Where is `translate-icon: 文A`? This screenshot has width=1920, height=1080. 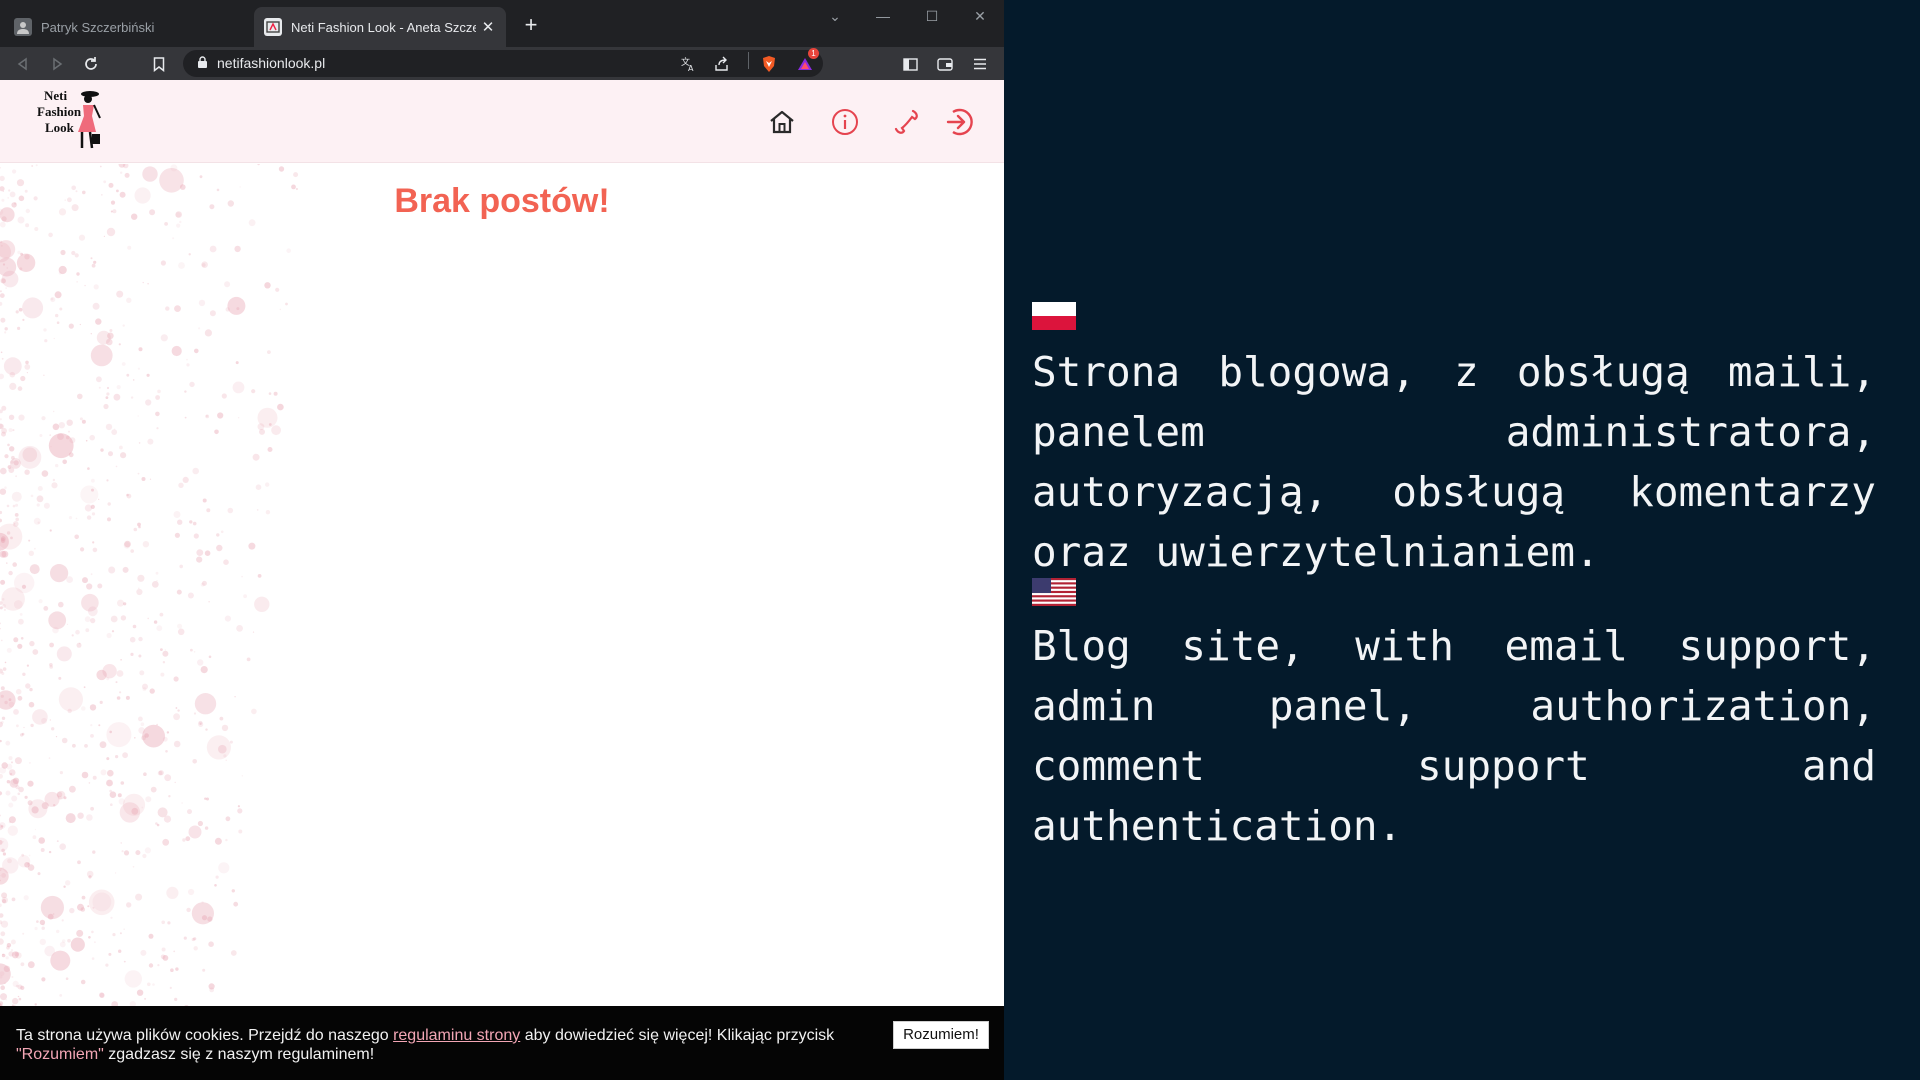 translate-icon: 文A is located at coordinates (688, 64).